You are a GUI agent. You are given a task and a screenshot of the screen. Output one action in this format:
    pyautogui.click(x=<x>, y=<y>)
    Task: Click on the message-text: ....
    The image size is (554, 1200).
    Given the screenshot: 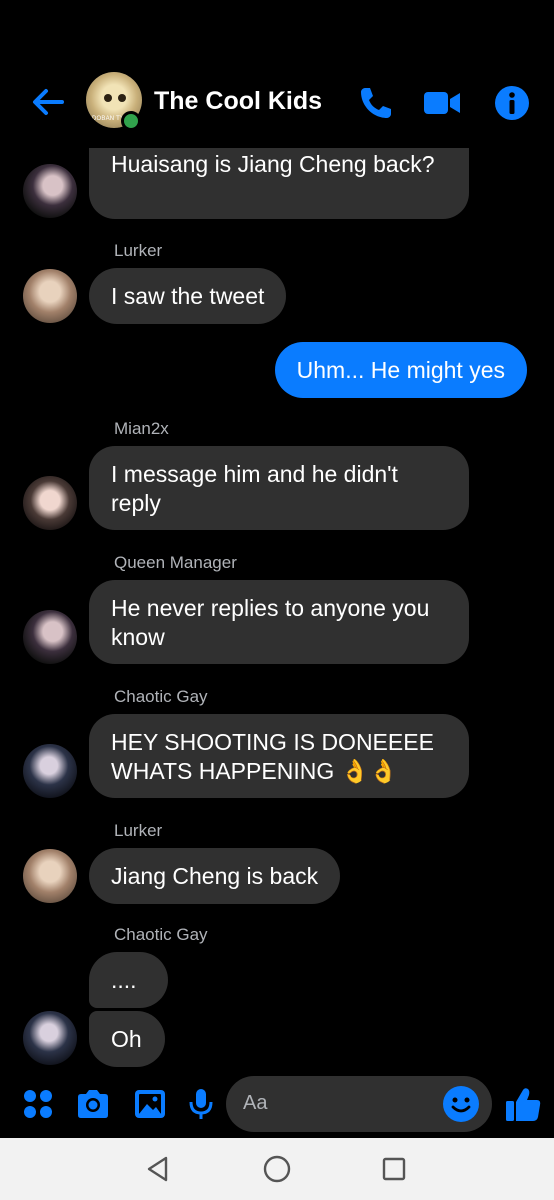 What is the action you would take?
    pyautogui.click(x=124, y=980)
    